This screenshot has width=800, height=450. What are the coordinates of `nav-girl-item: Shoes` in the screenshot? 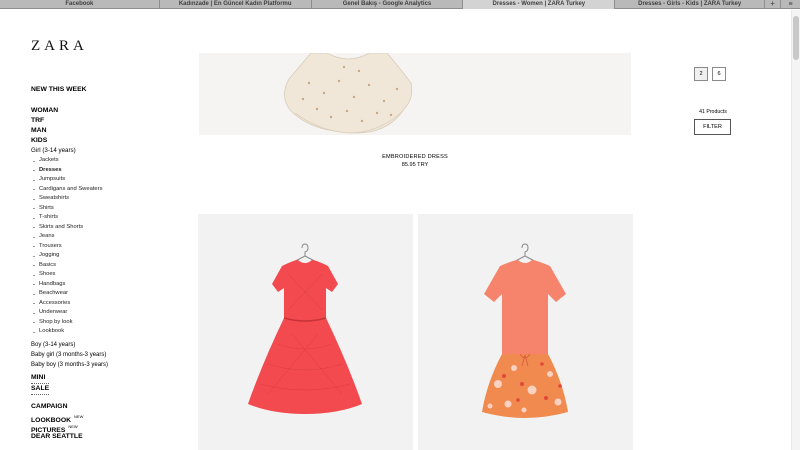 It's located at (101, 275).